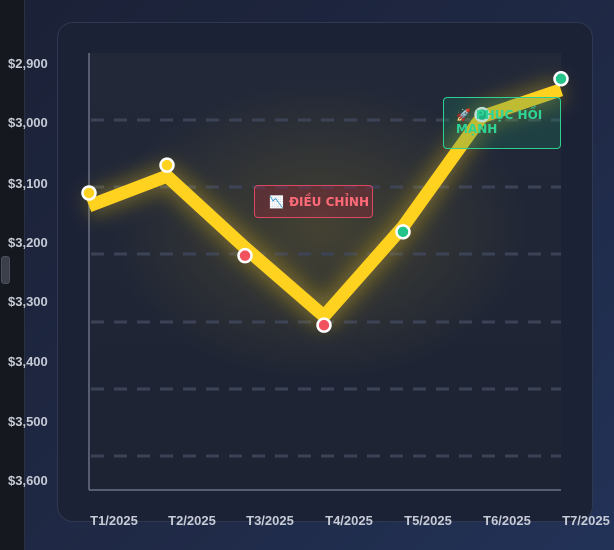 Image resolution: width=614 pixels, height=550 pixels. I want to click on x-tick-label: T7/2025, so click(586, 520).